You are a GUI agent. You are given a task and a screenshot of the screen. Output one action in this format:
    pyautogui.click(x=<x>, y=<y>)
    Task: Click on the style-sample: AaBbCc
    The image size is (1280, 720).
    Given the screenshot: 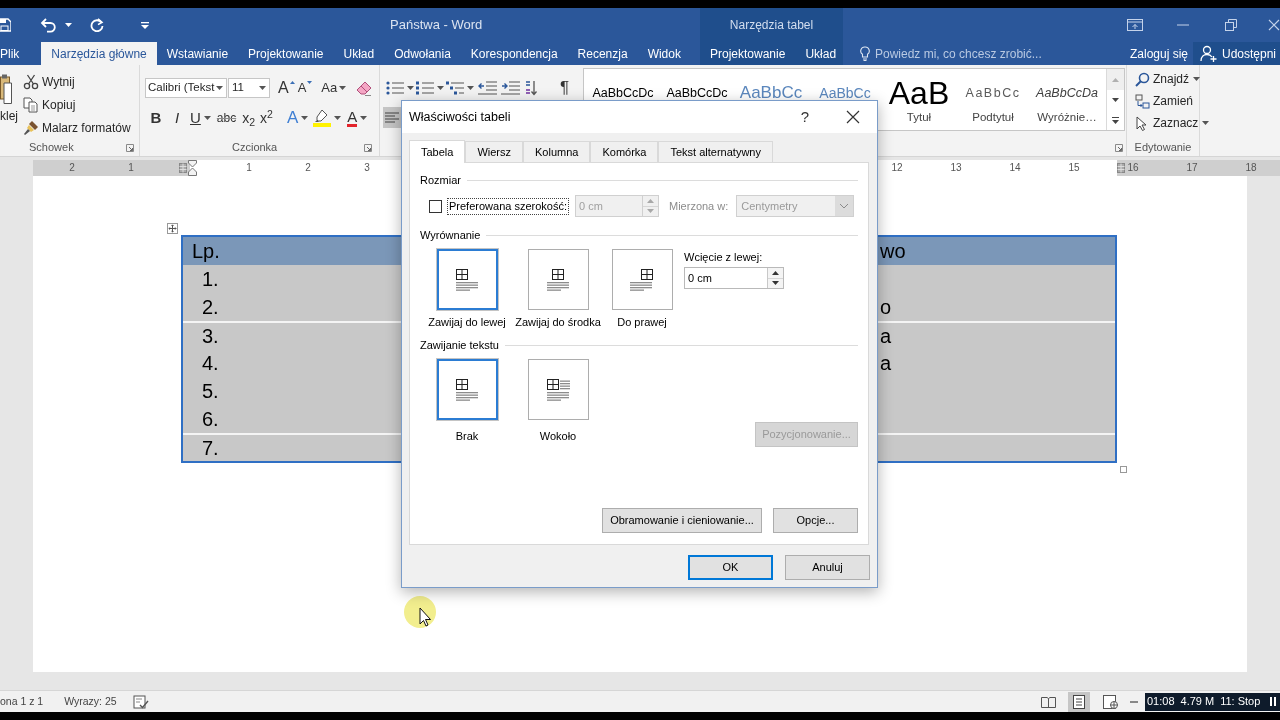 What is the action you would take?
    pyautogui.click(x=993, y=93)
    